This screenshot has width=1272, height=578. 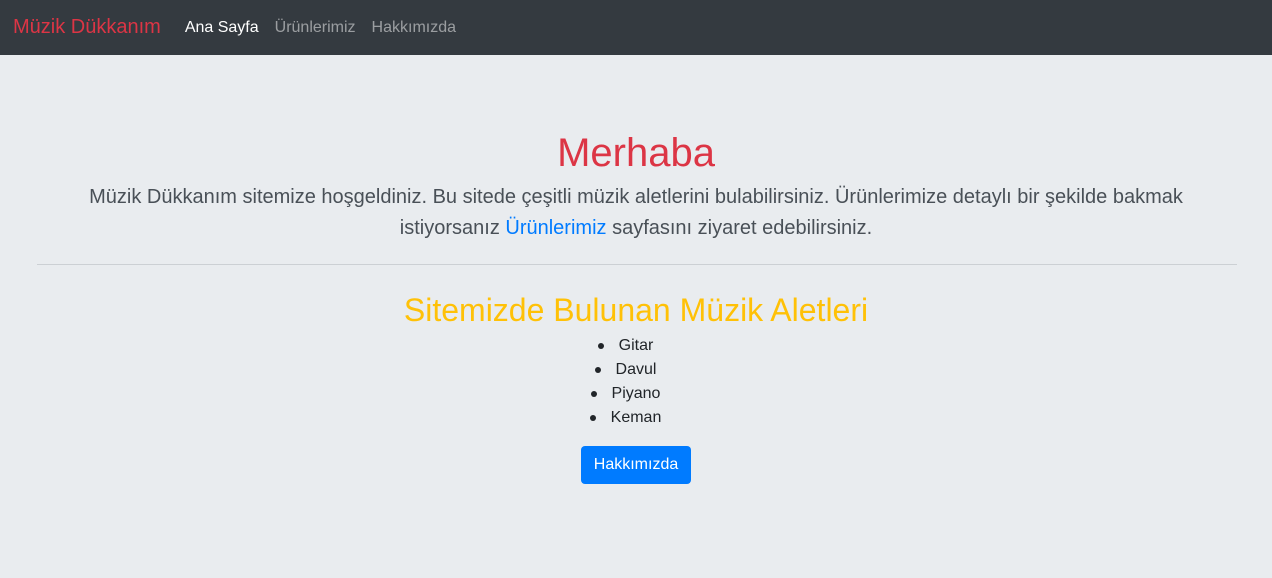 What do you see at coordinates (414, 28) in the screenshot?
I see `nav-link-hakkimizda: Hakkımızda` at bounding box center [414, 28].